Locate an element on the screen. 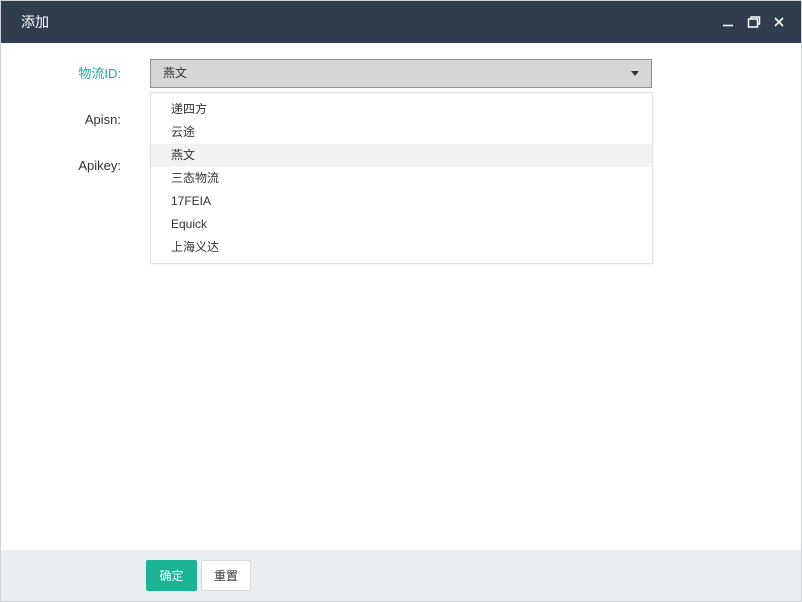 Image resolution: width=802 pixels, height=602 pixels. logistics-select-value: 燕文 is located at coordinates (175, 73).